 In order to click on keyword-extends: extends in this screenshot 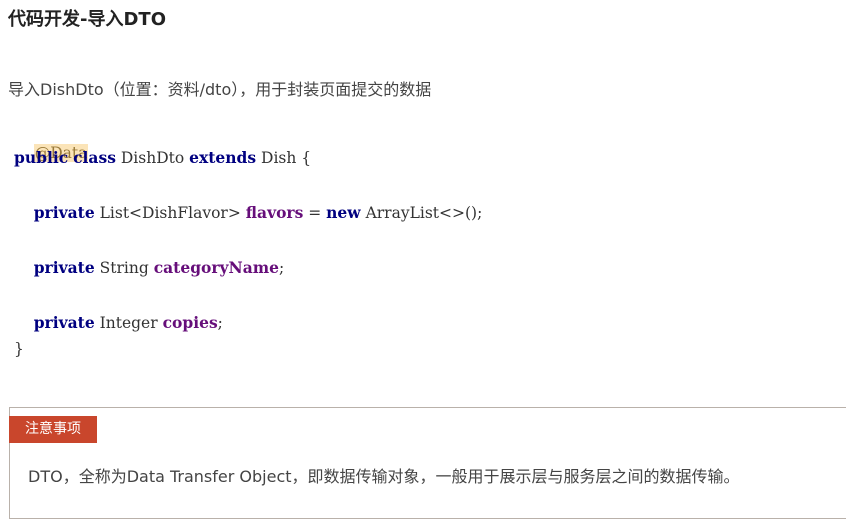, I will do `click(223, 157)`.